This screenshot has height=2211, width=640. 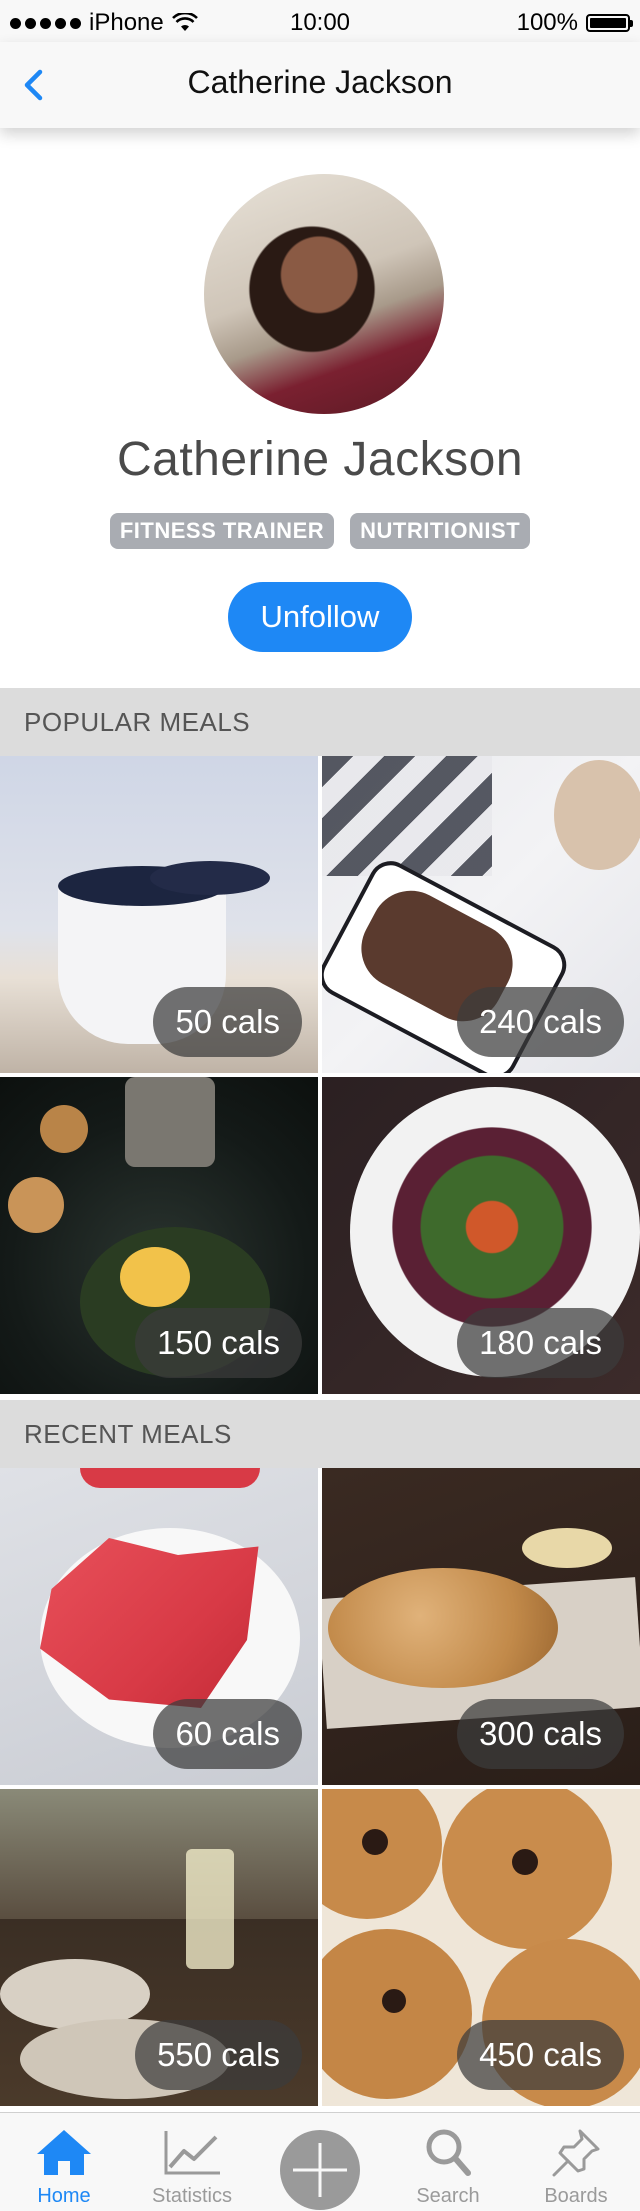 What do you see at coordinates (481, 914) in the screenshot?
I see `meal-tile-granola: 240 cals` at bounding box center [481, 914].